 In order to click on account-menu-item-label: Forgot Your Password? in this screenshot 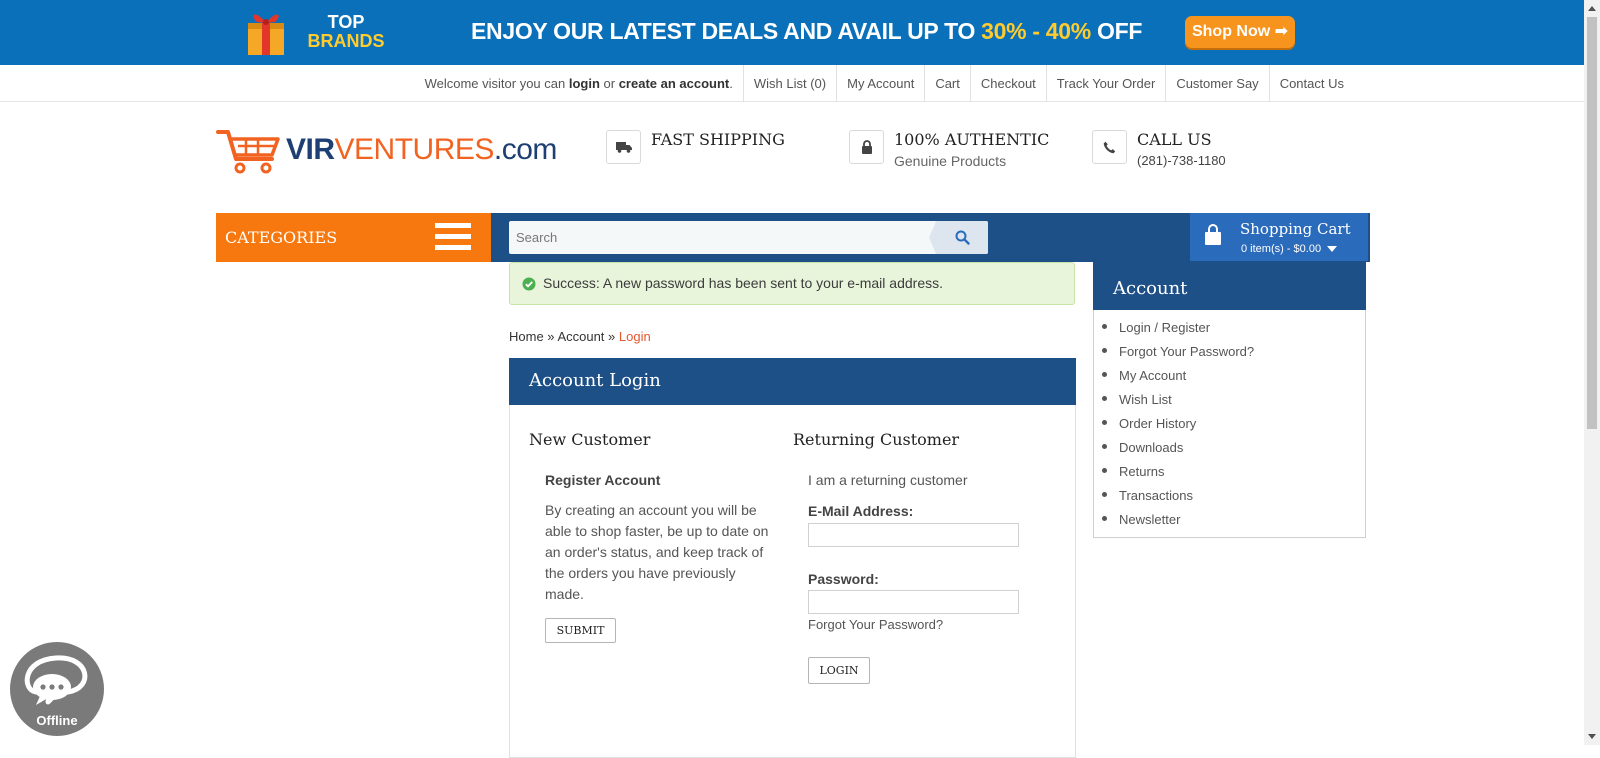, I will do `click(1187, 351)`.